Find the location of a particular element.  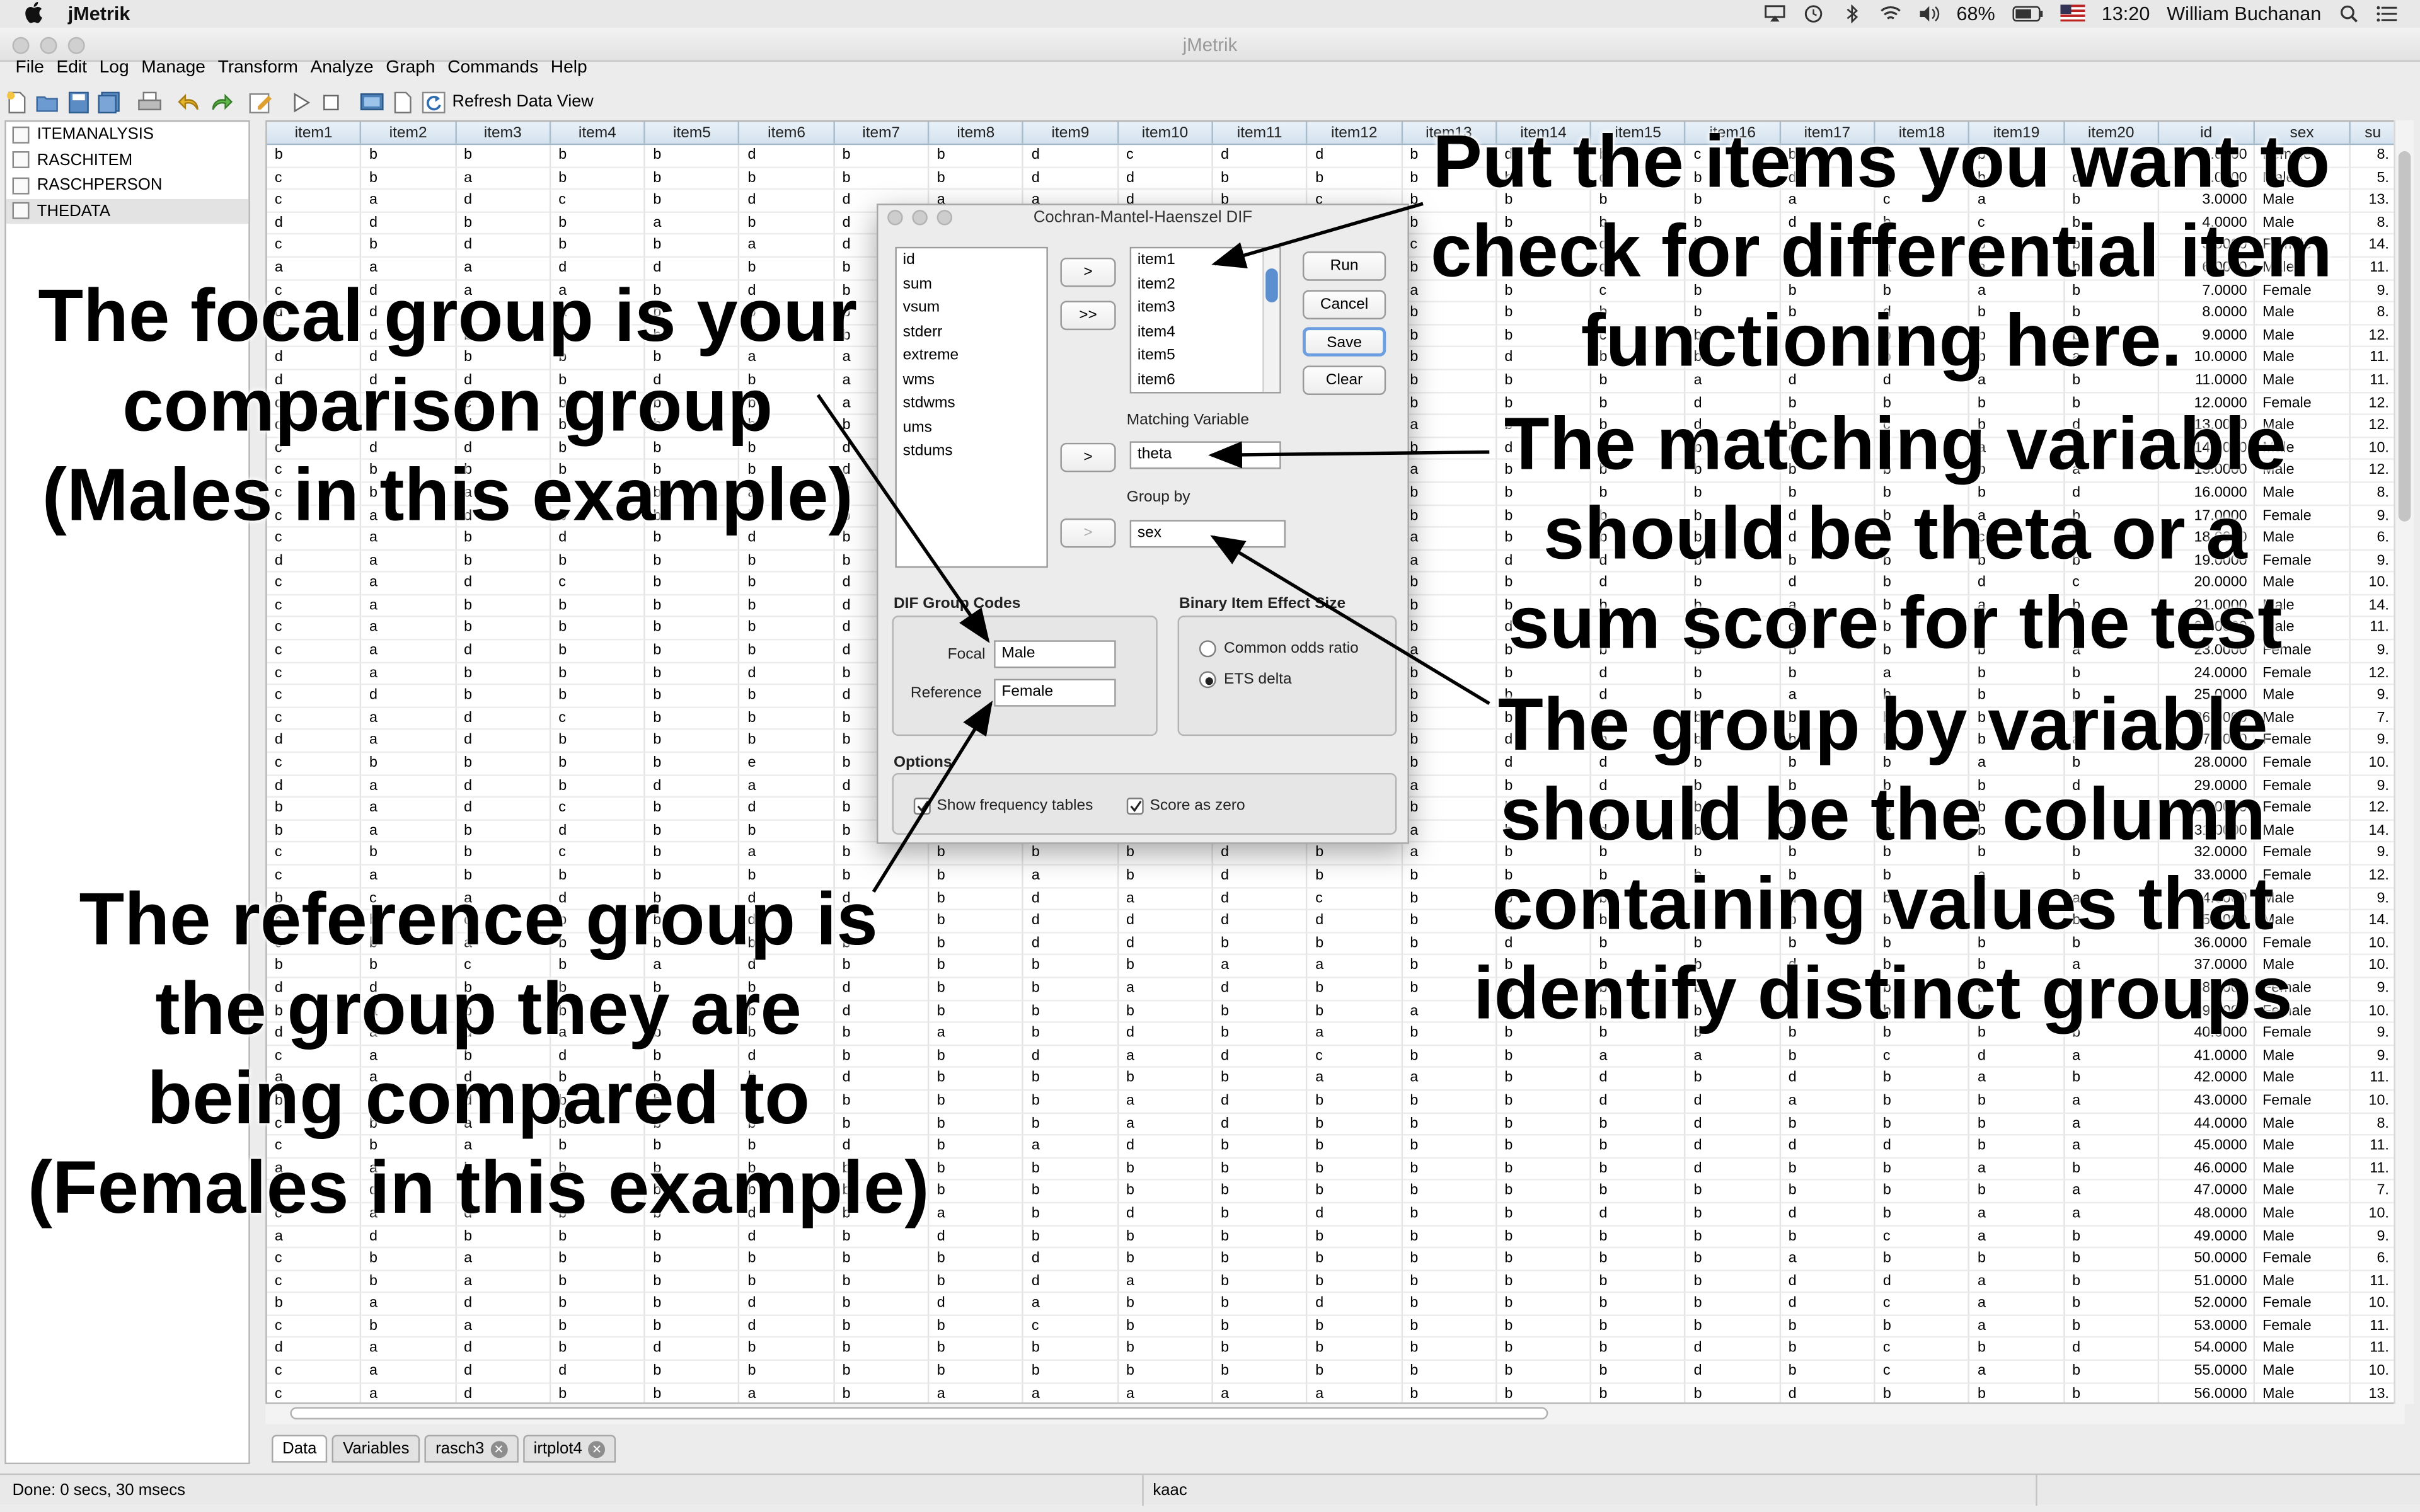

close-tab-icon: ✕ is located at coordinates (499, 1449).